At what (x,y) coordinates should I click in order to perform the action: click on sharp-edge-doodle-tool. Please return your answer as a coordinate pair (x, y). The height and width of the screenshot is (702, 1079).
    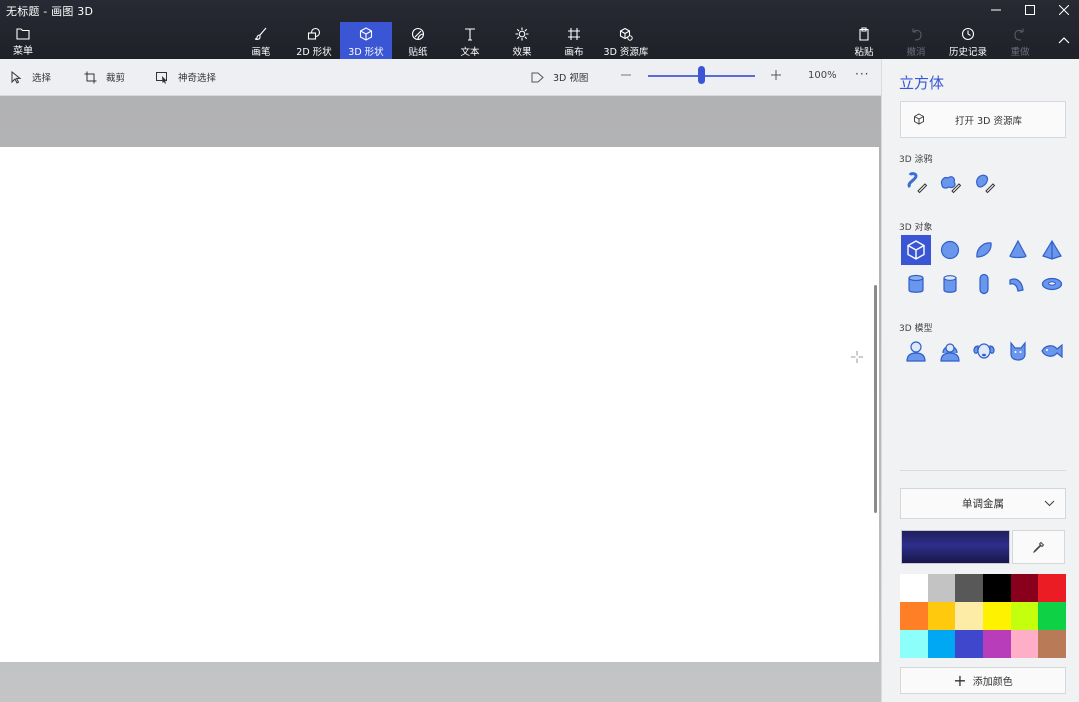
    Looking at the image, I should click on (916, 182).